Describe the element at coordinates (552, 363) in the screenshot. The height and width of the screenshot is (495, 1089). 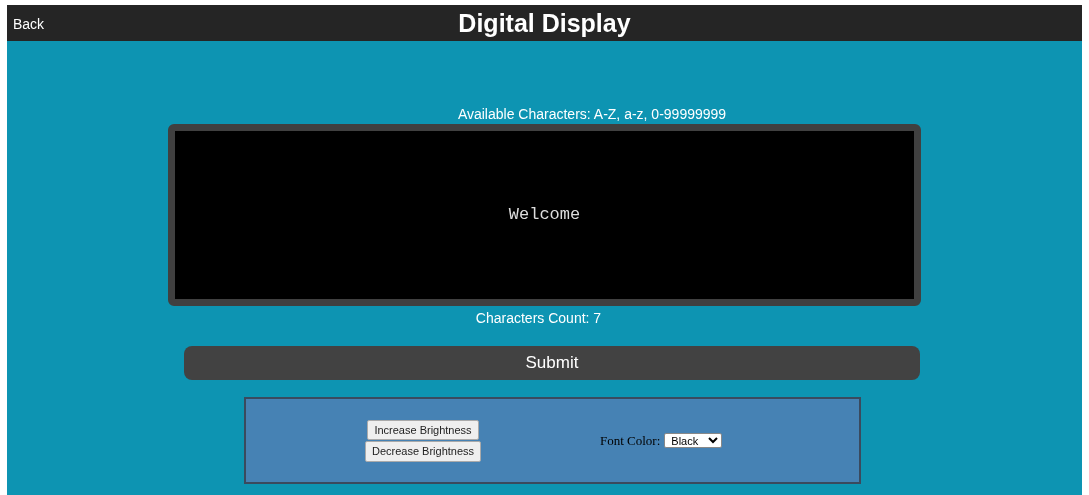
I see `submit-button: Submit` at that location.